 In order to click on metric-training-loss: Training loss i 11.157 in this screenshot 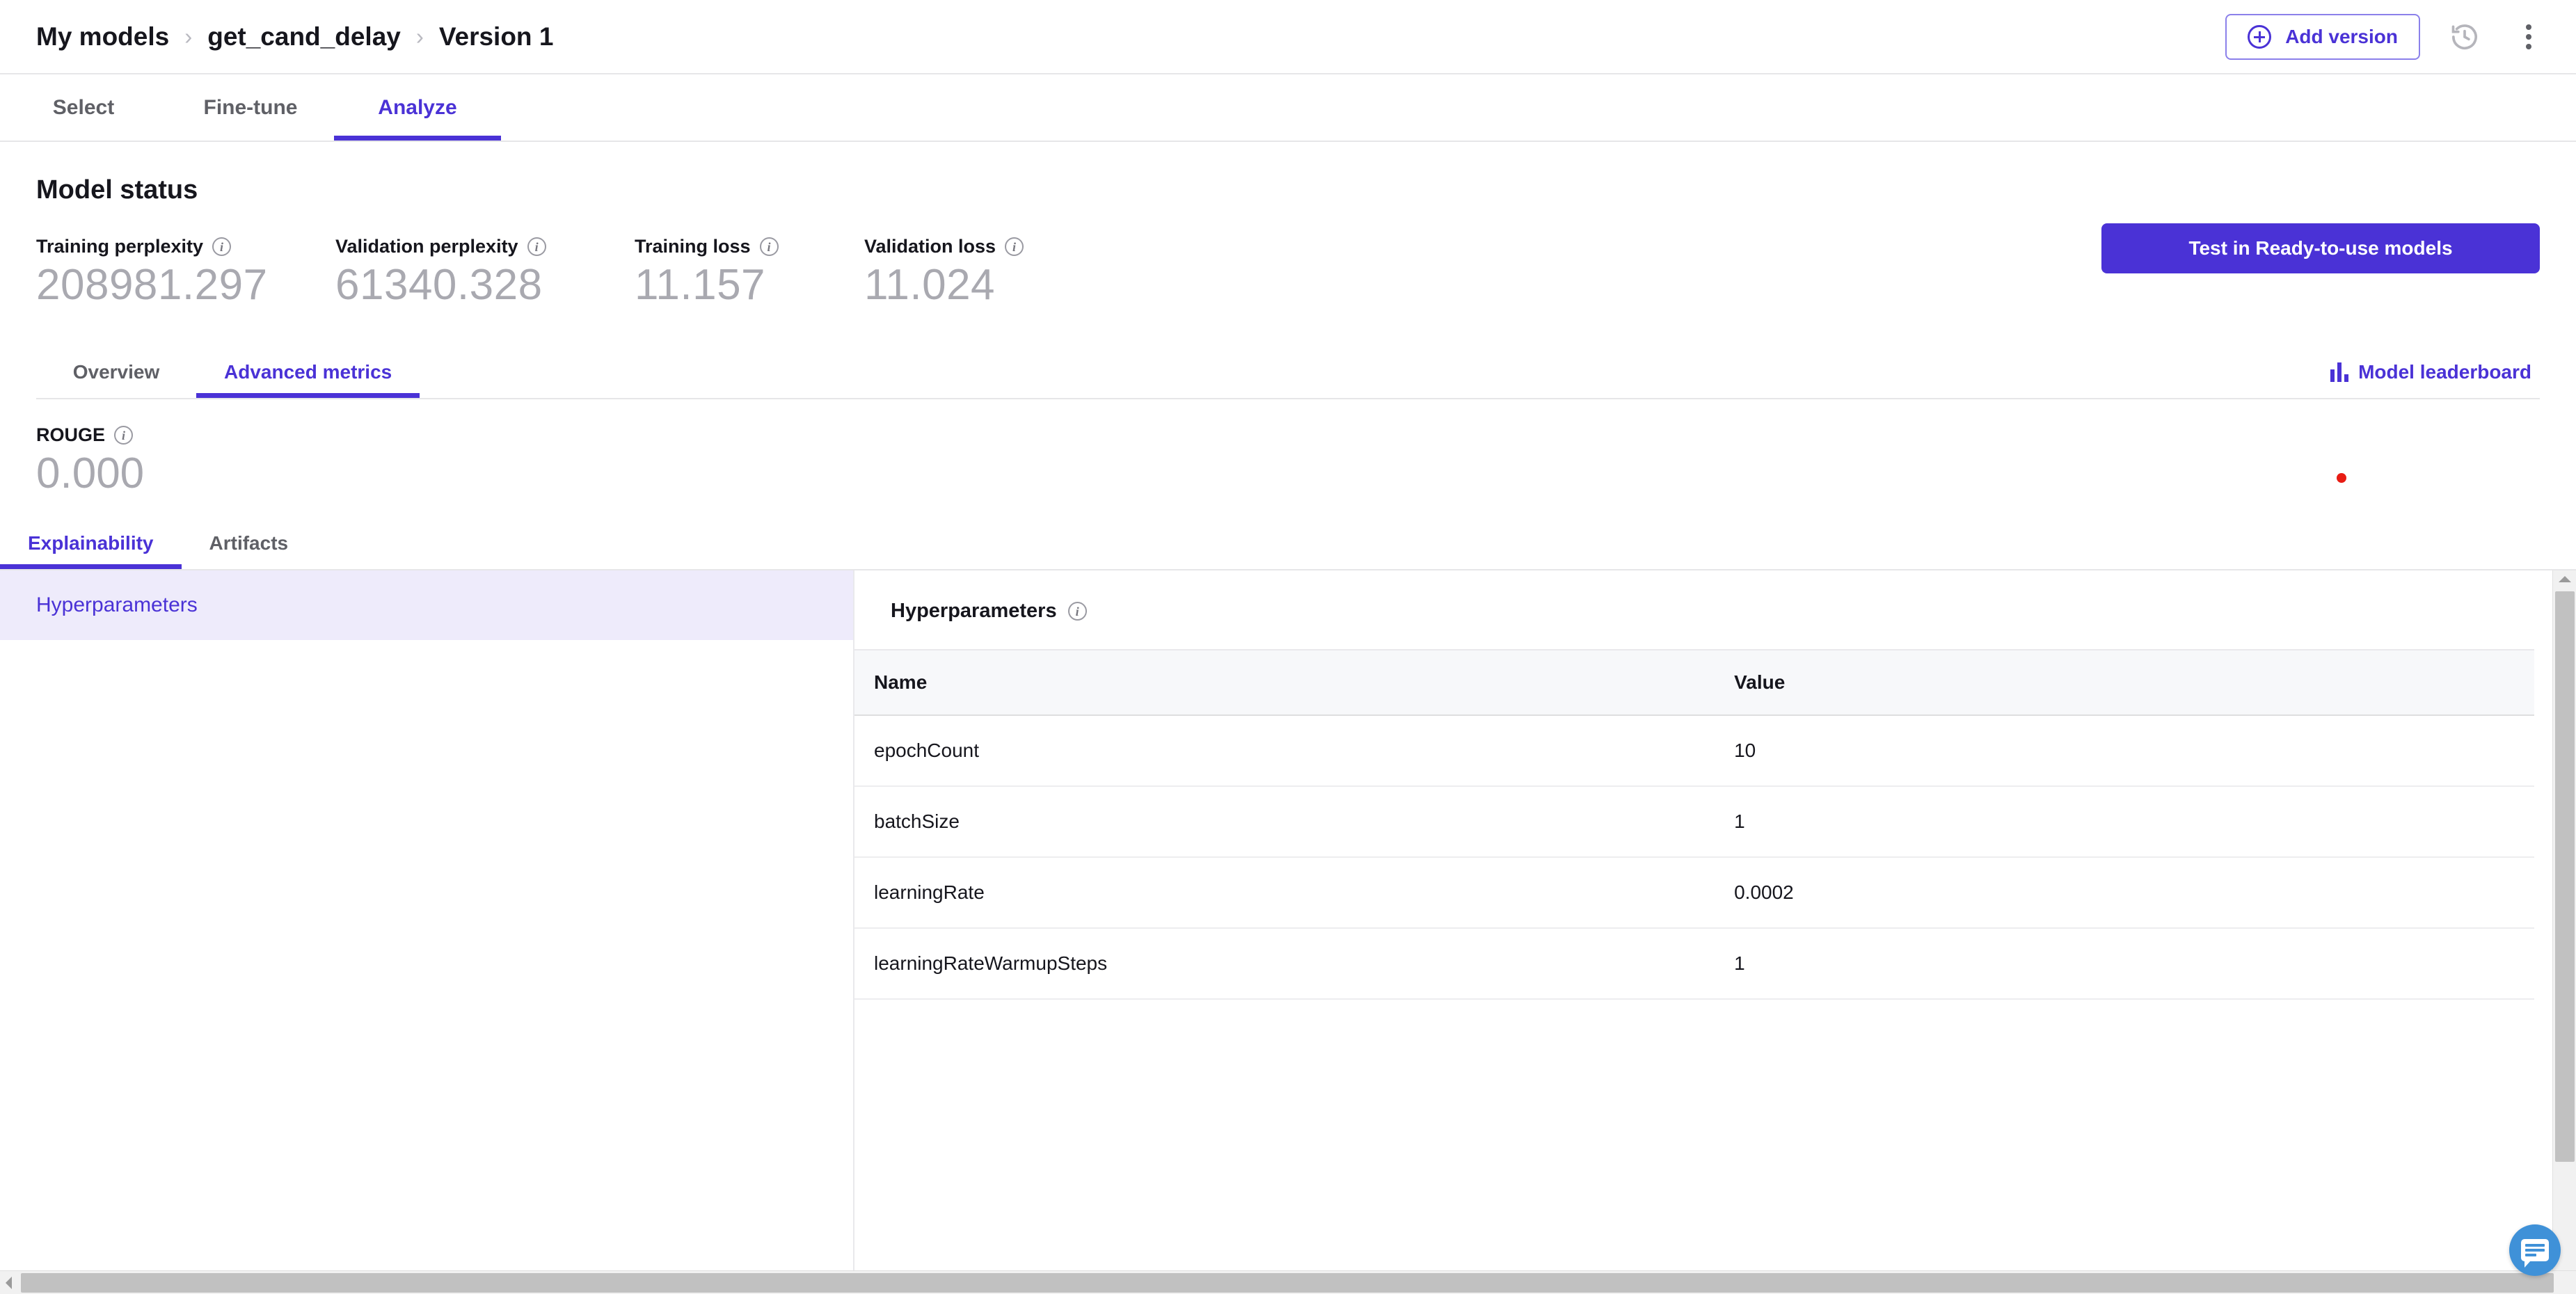, I will do `click(749, 272)`.